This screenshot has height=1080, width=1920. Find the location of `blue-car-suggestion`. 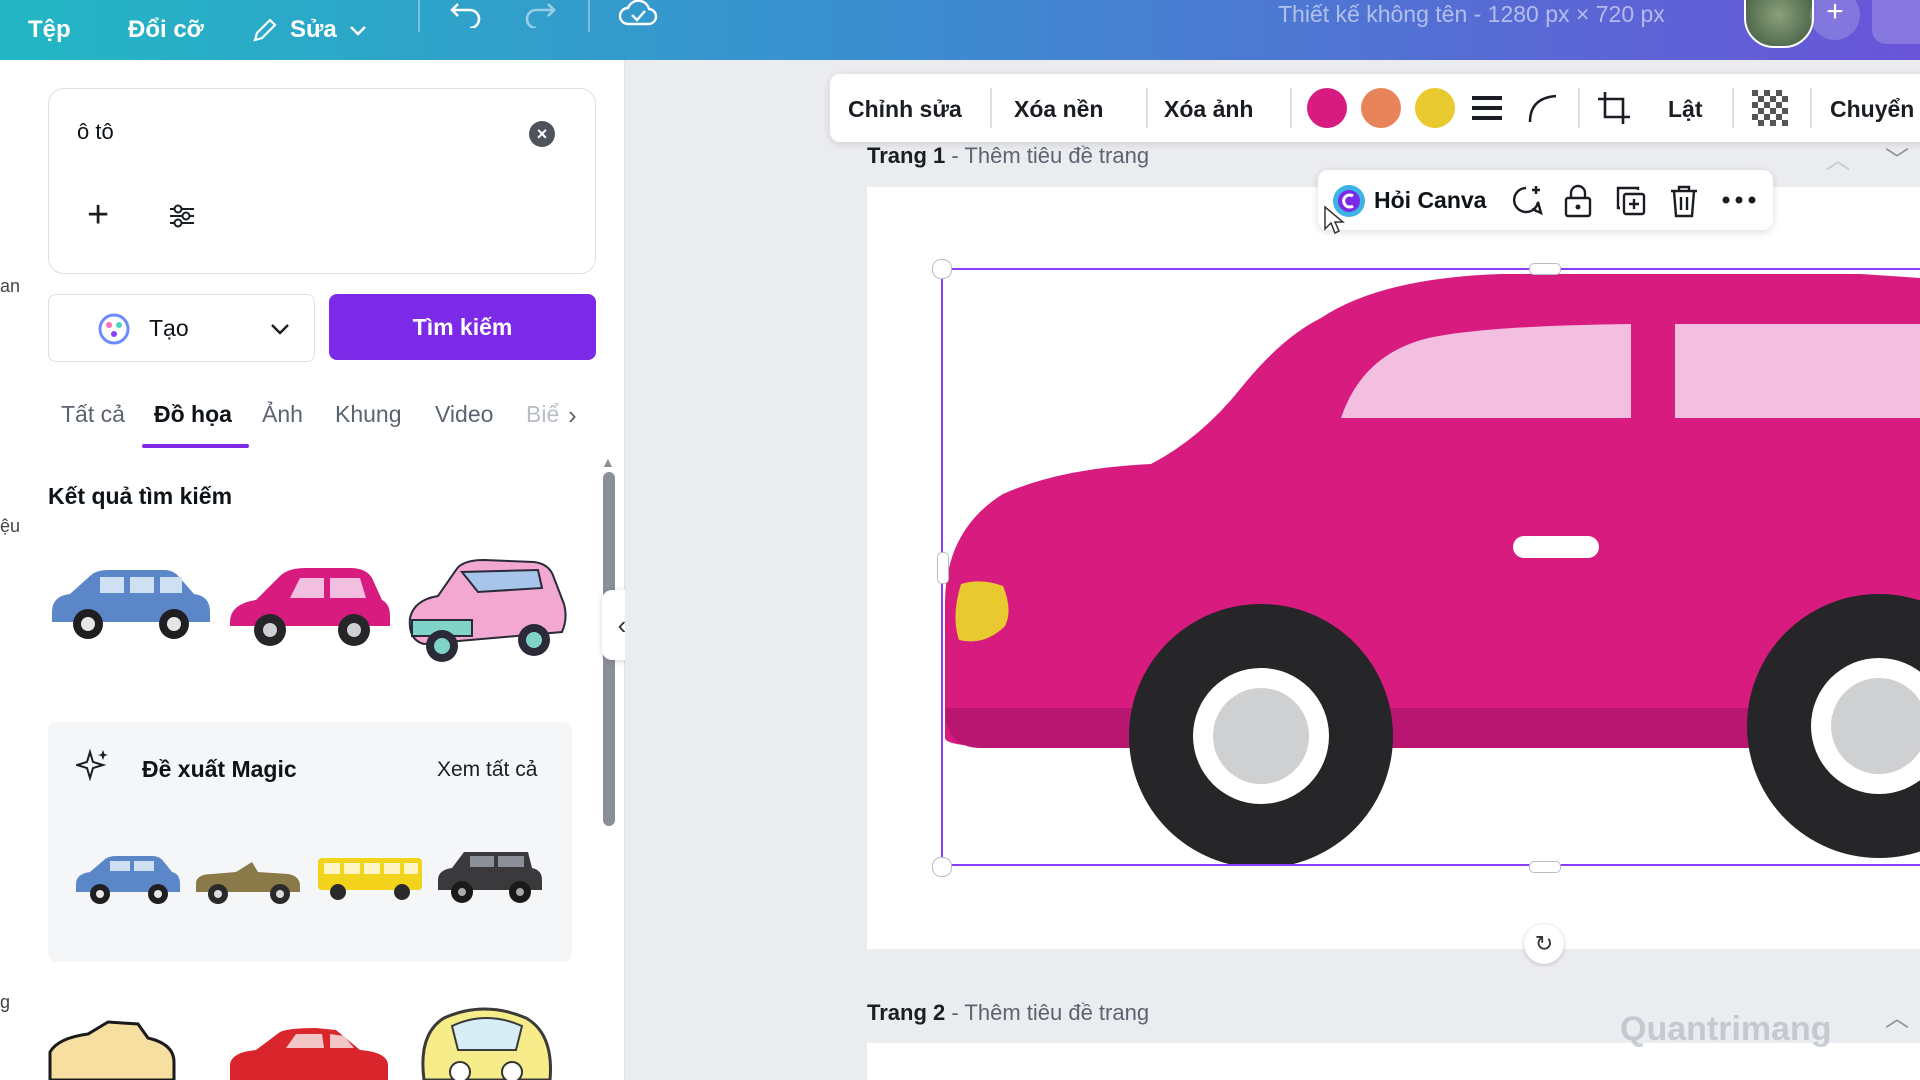

blue-car-suggestion is located at coordinates (128, 880).